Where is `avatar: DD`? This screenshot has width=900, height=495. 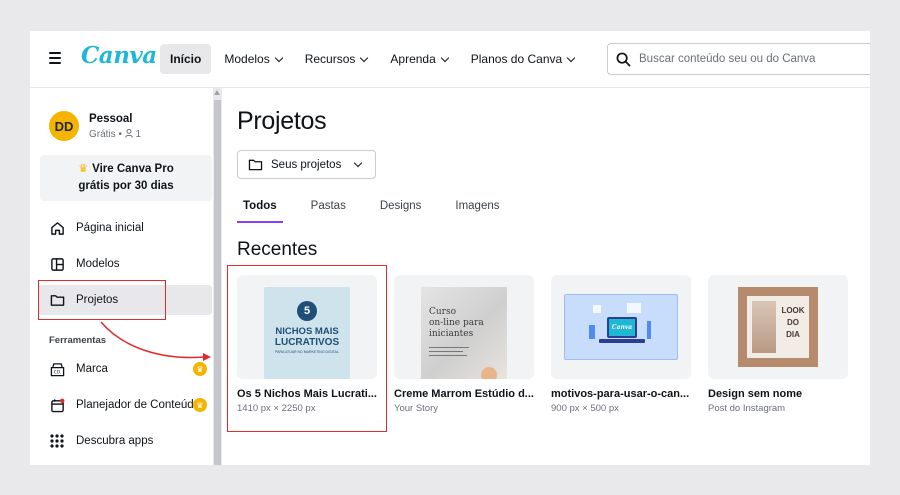
avatar: DD is located at coordinates (64, 126).